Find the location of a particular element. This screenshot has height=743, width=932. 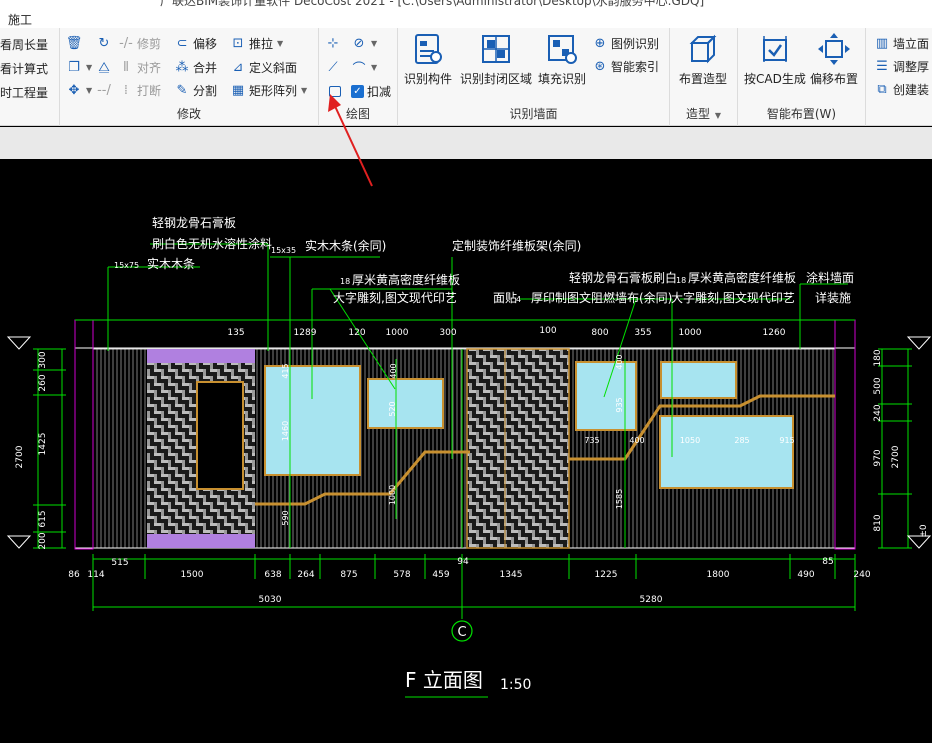

define-slope-button: ⊿ 定义斜面 is located at coordinates (263, 67).